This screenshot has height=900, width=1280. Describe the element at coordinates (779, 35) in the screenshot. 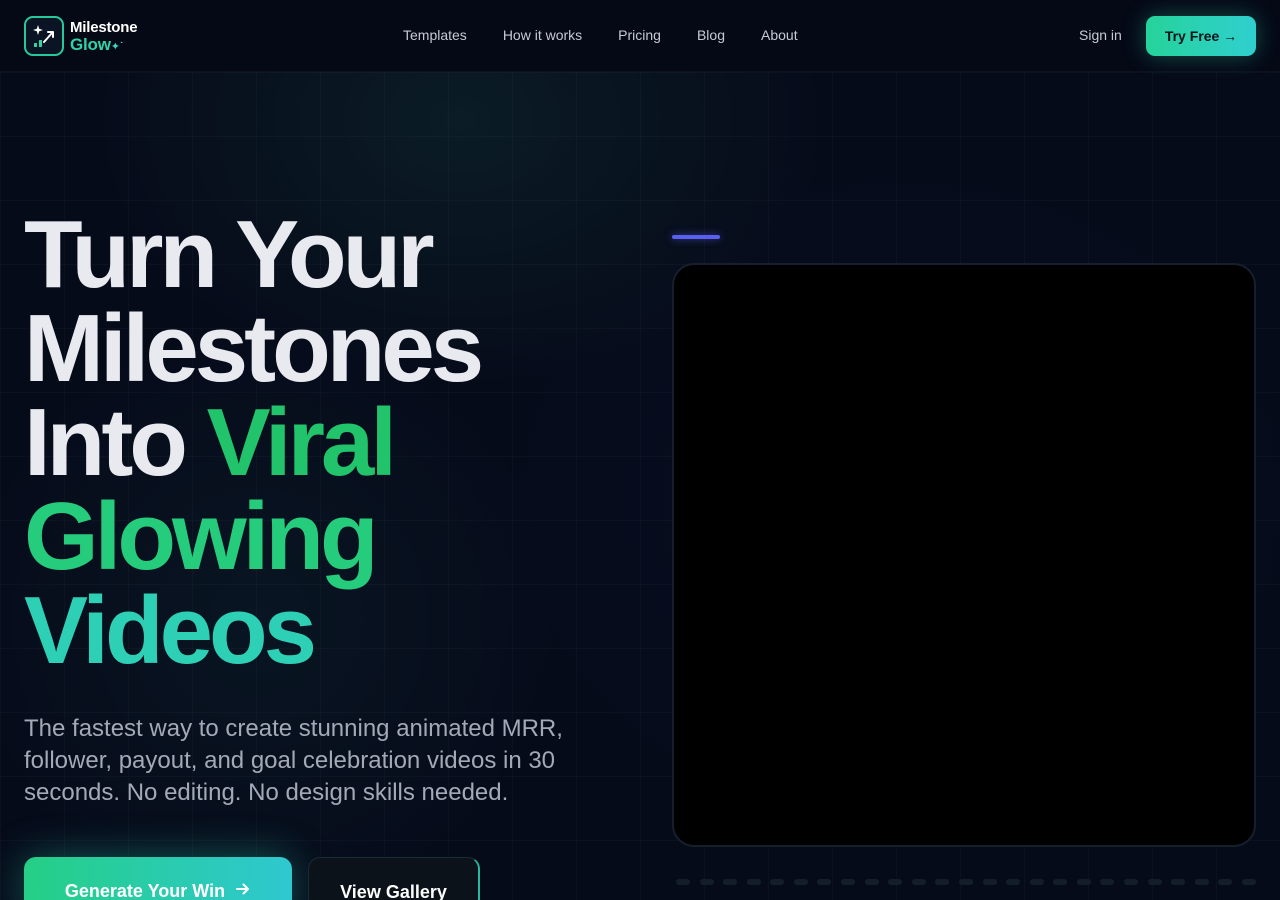

I see `nav-link-about: About` at that location.